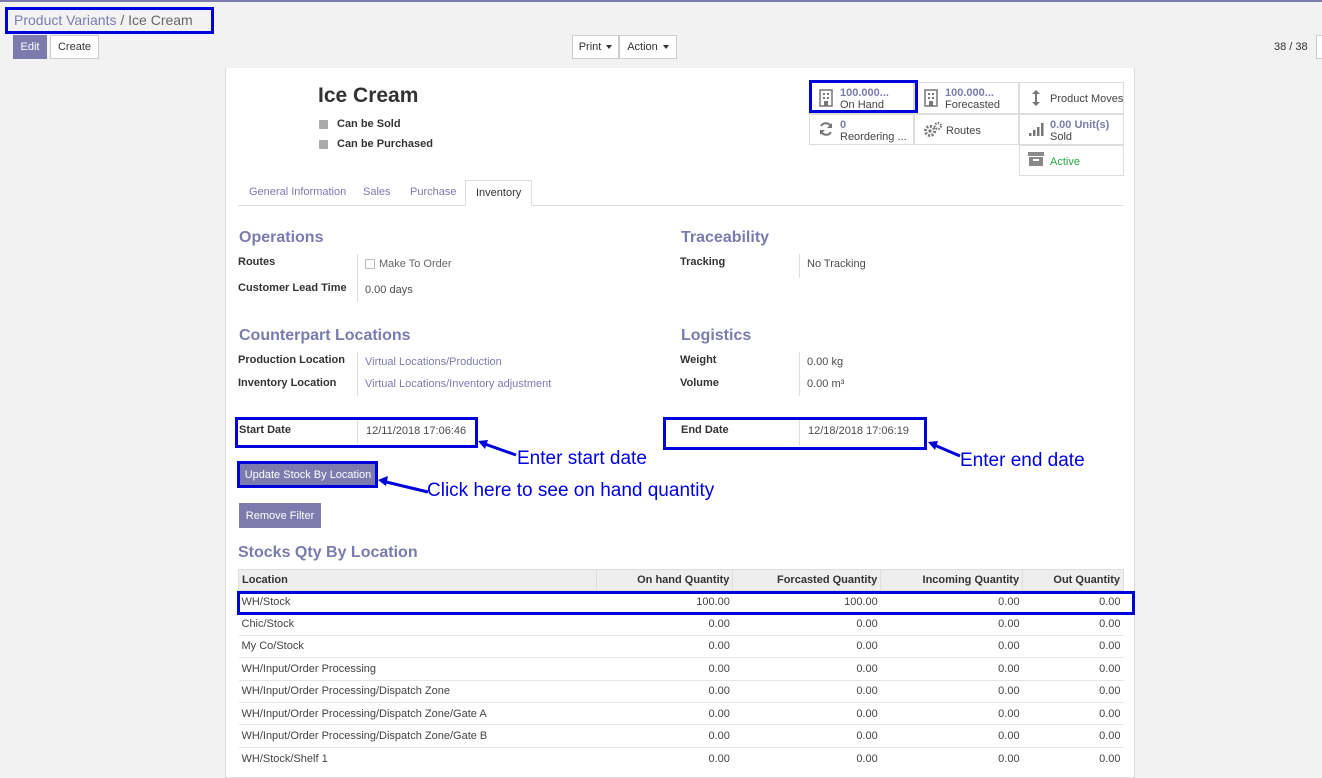 Image resolution: width=1322 pixels, height=778 pixels. Describe the element at coordinates (931, 98) in the screenshot. I see `building-icon` at that location.